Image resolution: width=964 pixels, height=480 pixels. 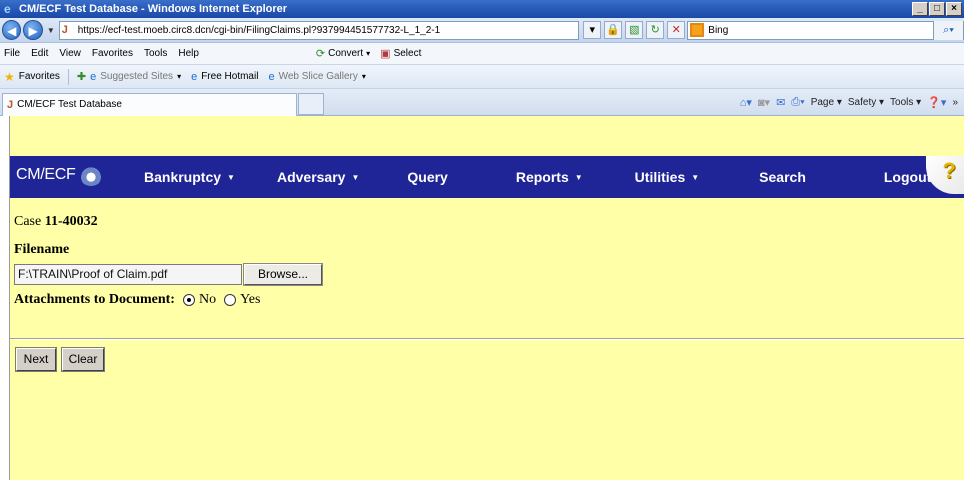 What do you see at coordinates (905, 102) in the screenshot?
I see `tools-menu: Tools ▾` at bounding box center [905, 102].